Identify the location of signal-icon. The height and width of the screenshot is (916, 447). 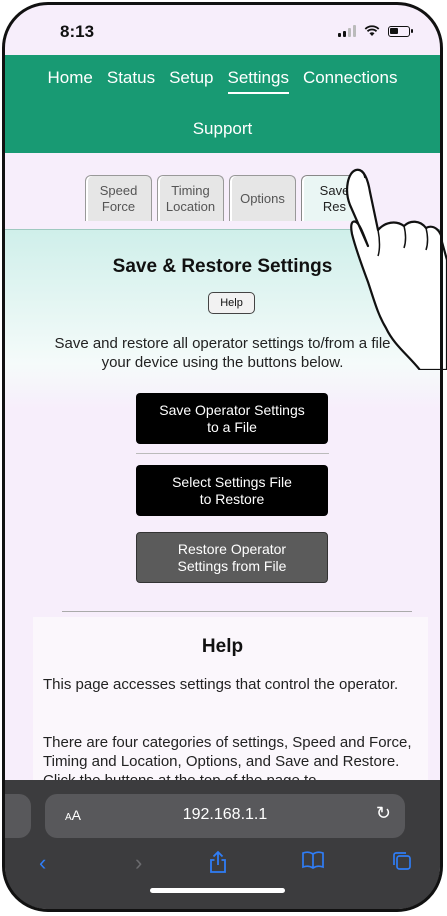
(347, 31).